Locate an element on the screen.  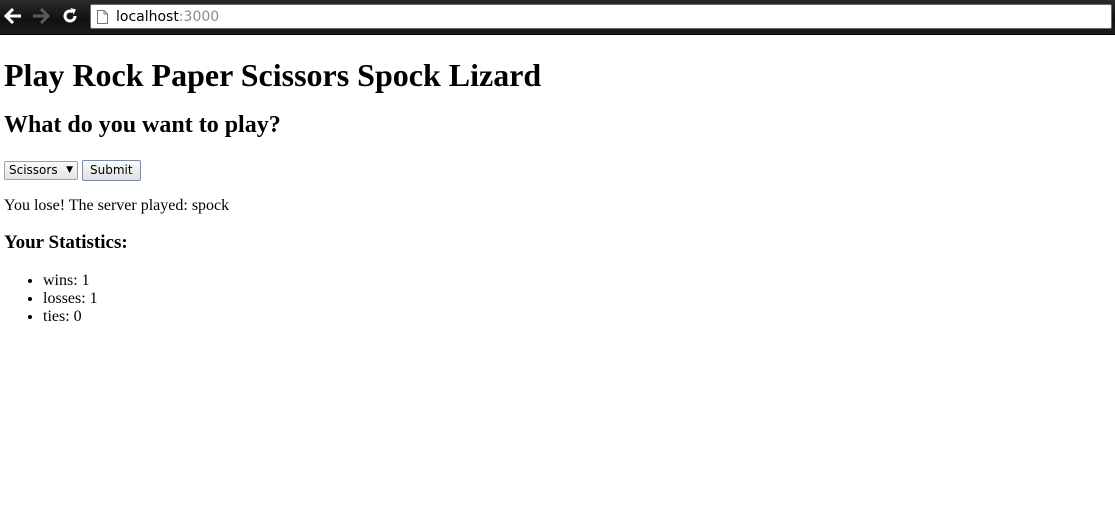
address-bar: localhost:3000 is located at coordinates (601, 16).